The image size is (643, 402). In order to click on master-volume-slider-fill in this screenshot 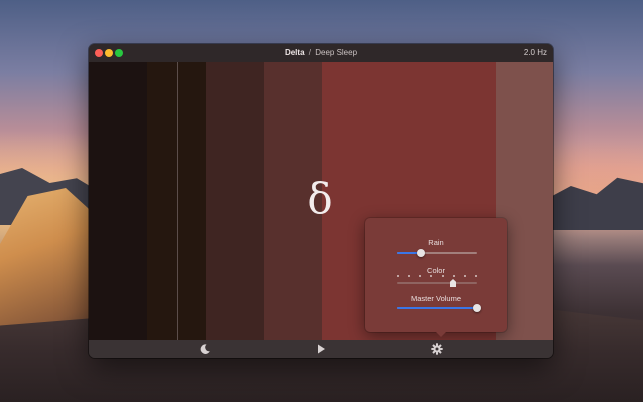, I will do `click(437, 308)`.